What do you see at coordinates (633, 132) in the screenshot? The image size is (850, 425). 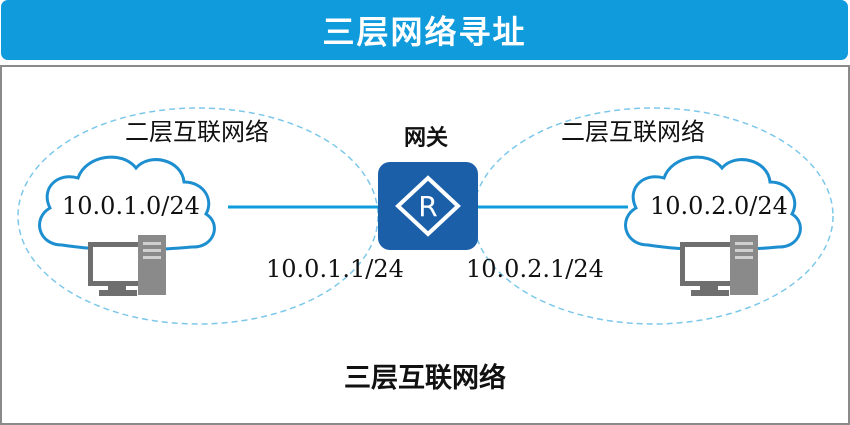 I see `right-zone-label: 二层互联网络` at bounding box center [633, 132].